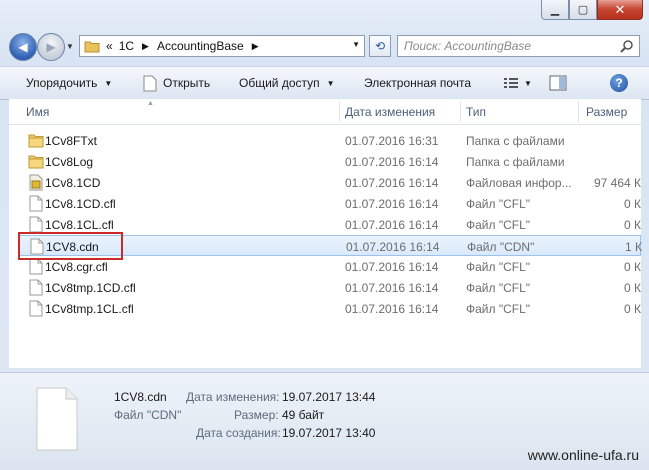 The width and height of the screenshot is (649, 470). I want to click on search-input: Поиск: AccountingBase, so click(518, 46).